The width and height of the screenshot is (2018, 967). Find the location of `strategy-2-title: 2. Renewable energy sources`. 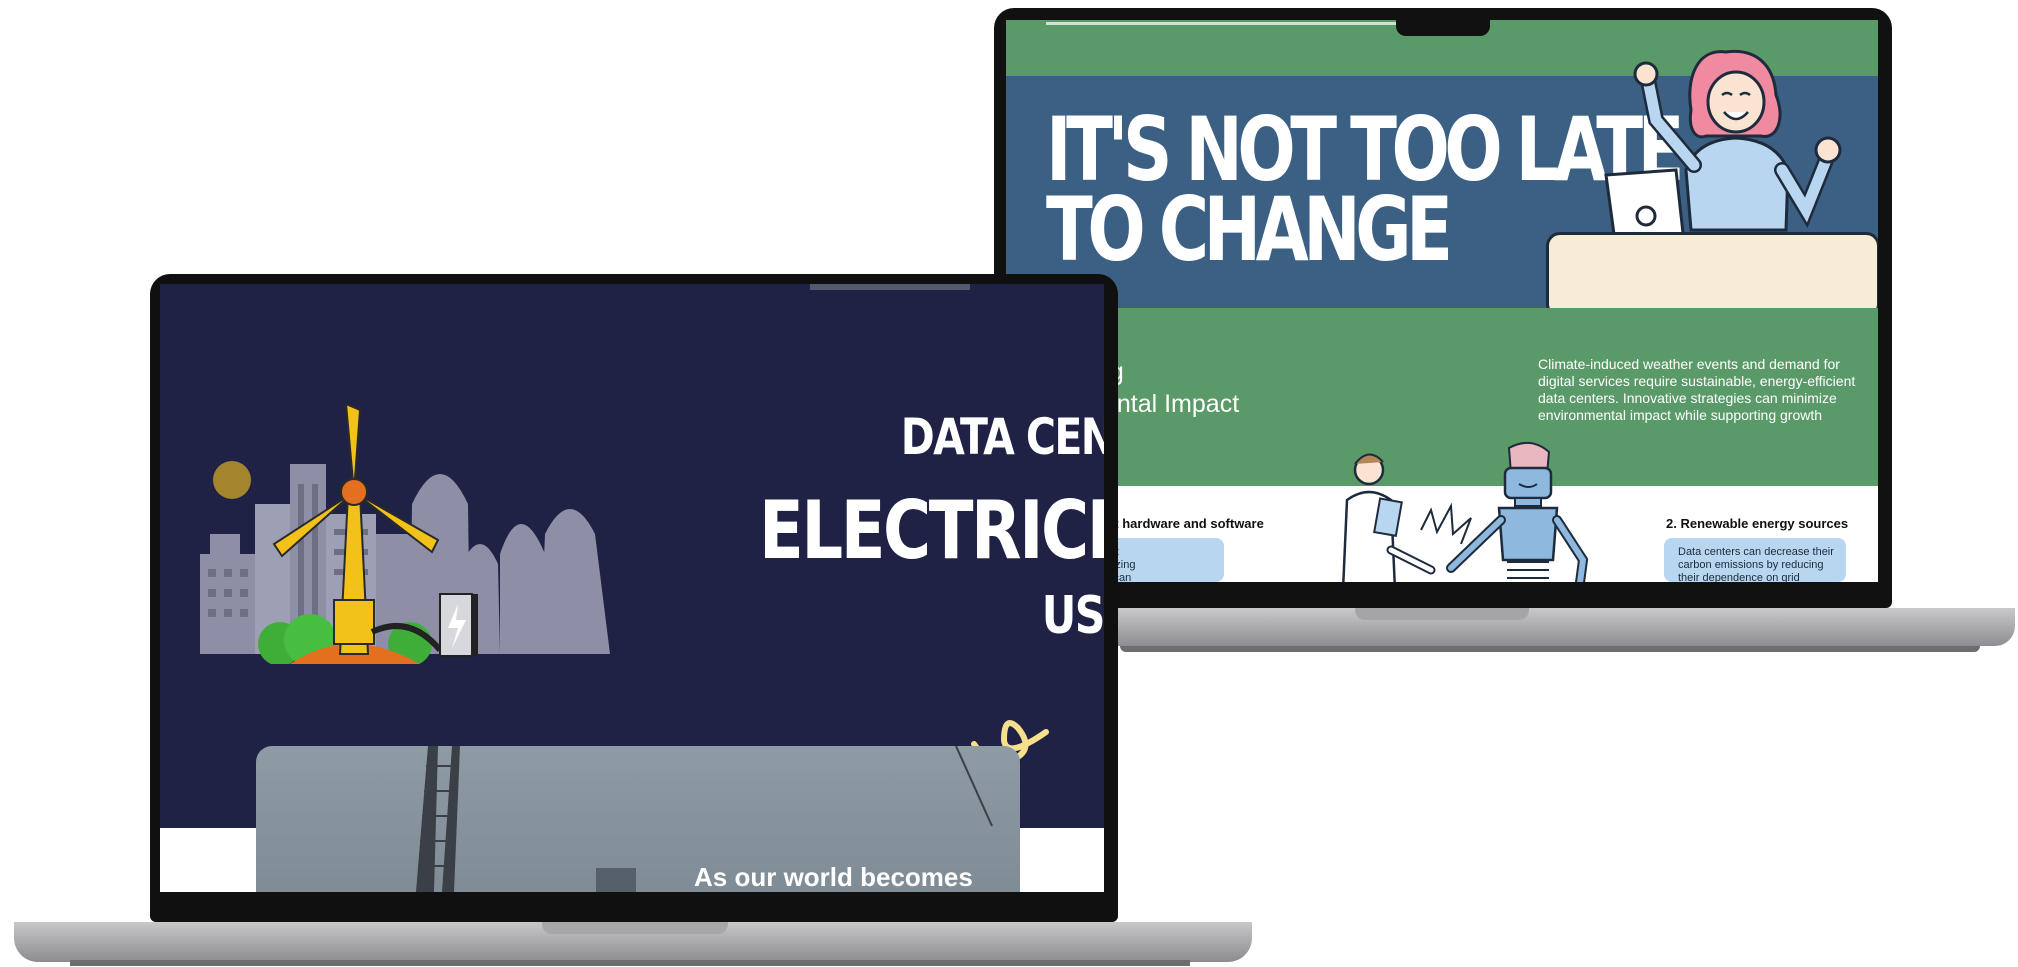

strategy-2-title: 2. Renewable energy sources is located at coordinates (1757, 523).